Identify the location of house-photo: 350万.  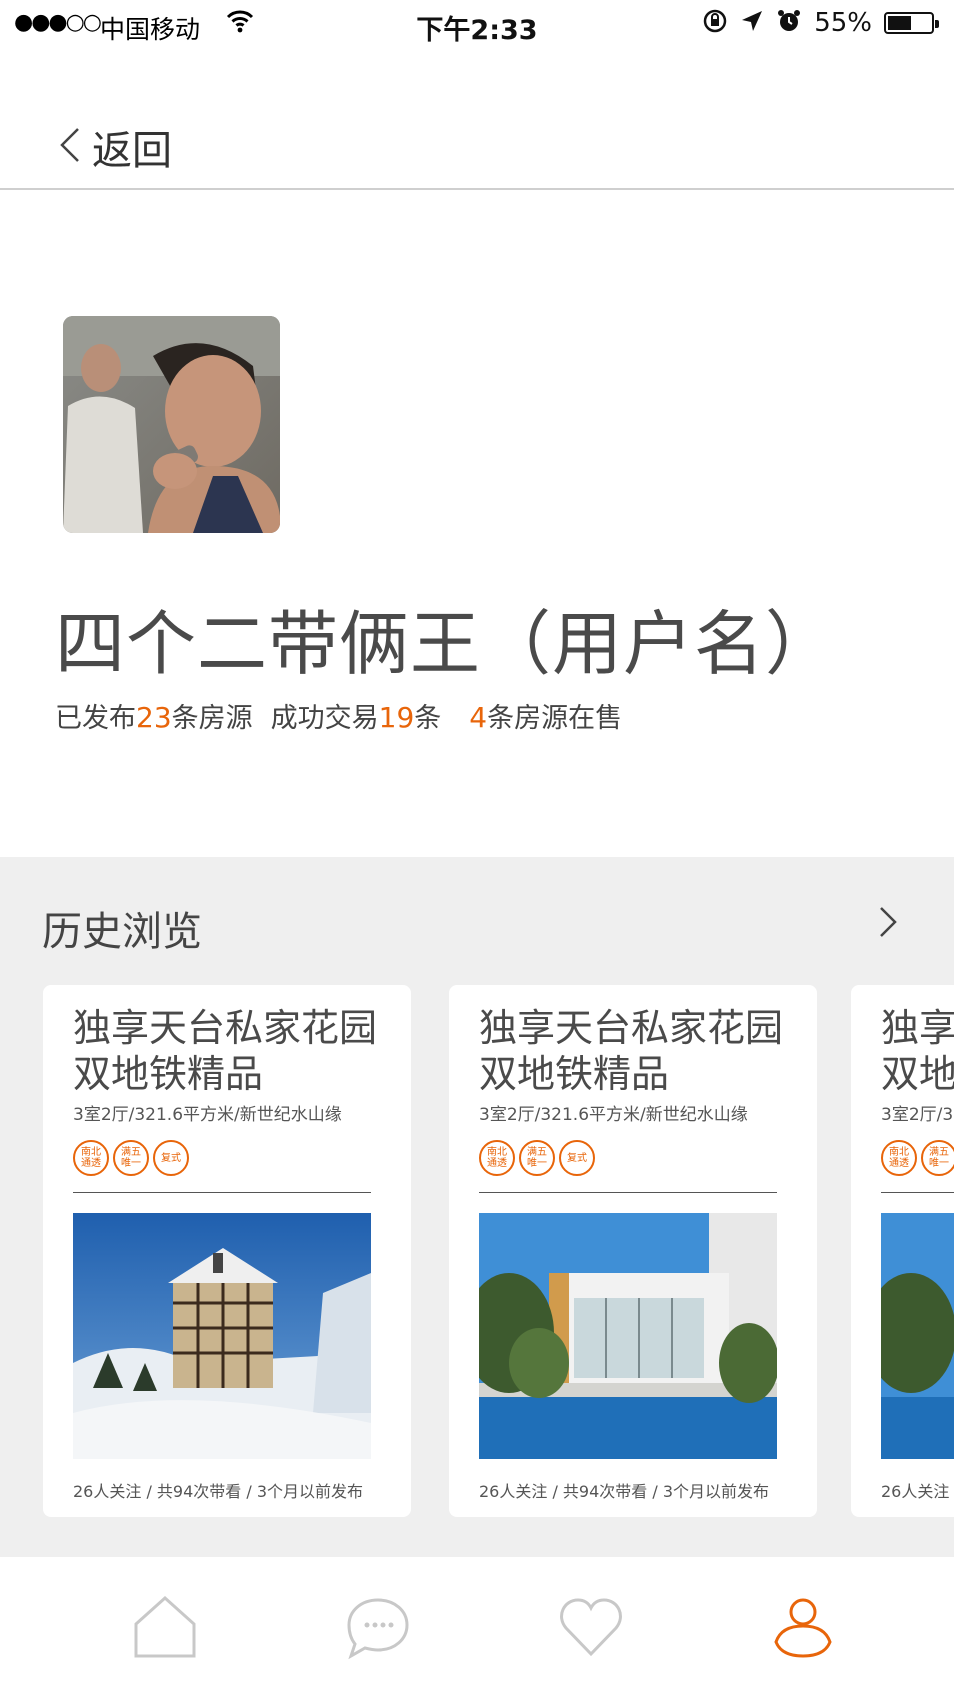
(222, 1336).